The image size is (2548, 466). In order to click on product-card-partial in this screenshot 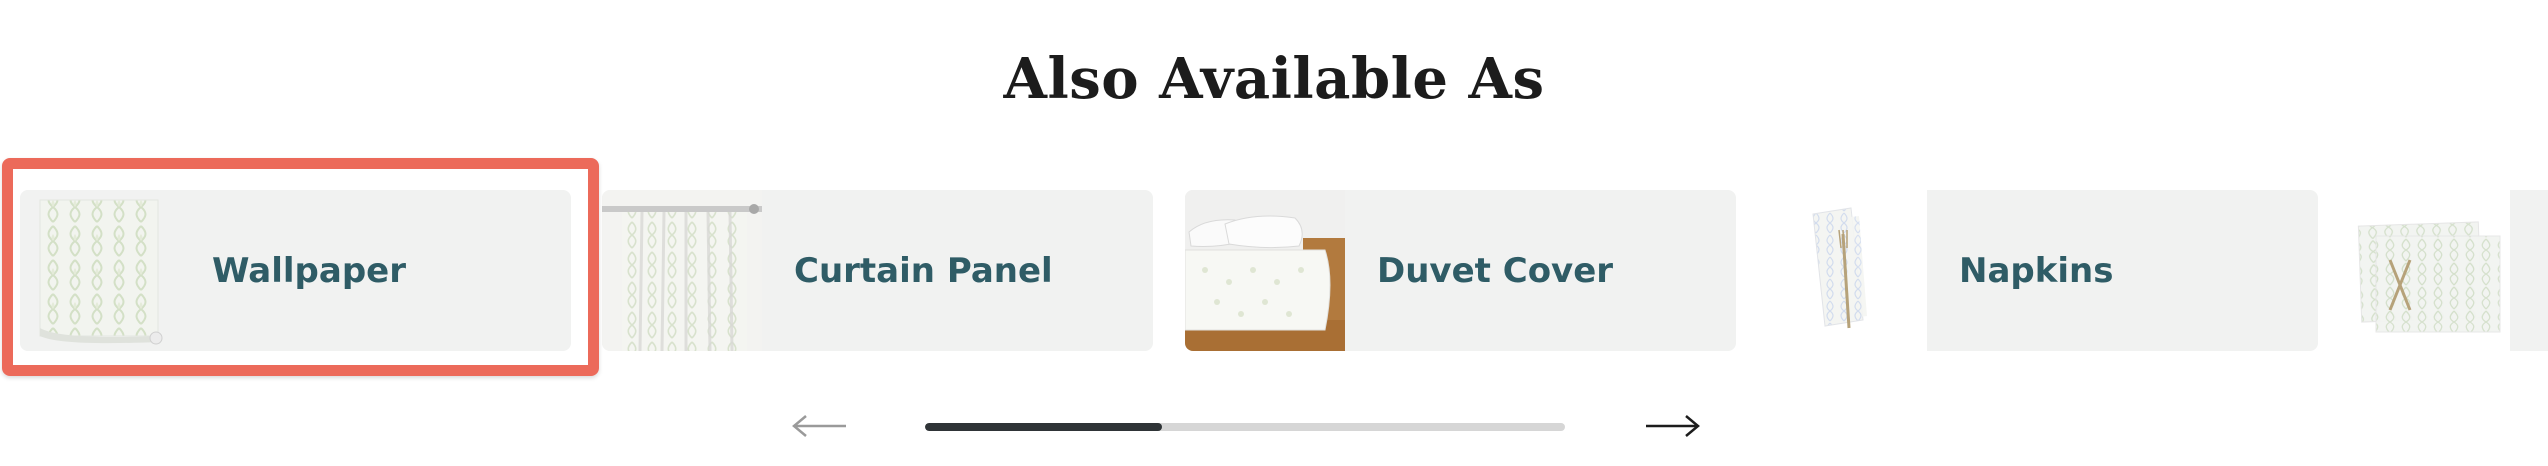, I will do `click(2449, 270)`.